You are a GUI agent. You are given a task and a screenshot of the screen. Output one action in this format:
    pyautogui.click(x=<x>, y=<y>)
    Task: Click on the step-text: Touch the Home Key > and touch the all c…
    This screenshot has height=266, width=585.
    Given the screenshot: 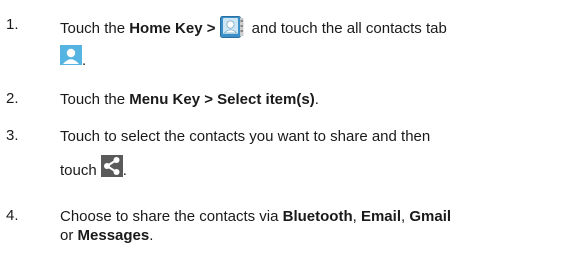 What is the action you would take?
    pyautogui.click(x=321, y=27)
    